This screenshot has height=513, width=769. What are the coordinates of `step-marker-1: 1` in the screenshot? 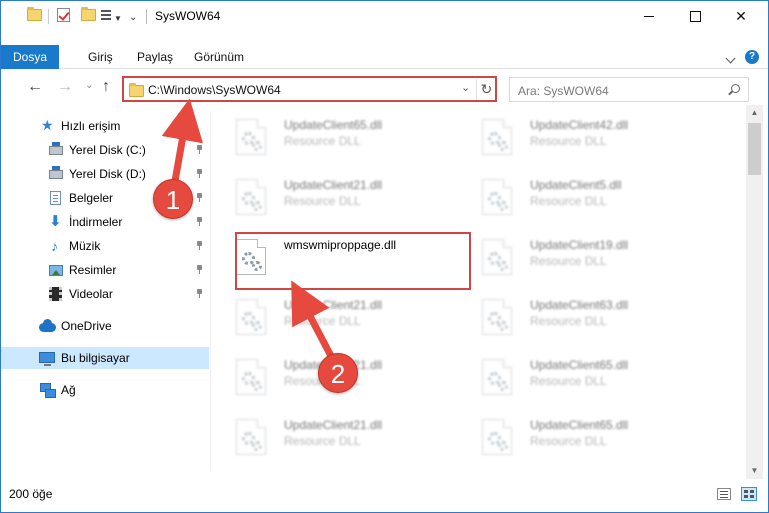 It's located at (173, 199).